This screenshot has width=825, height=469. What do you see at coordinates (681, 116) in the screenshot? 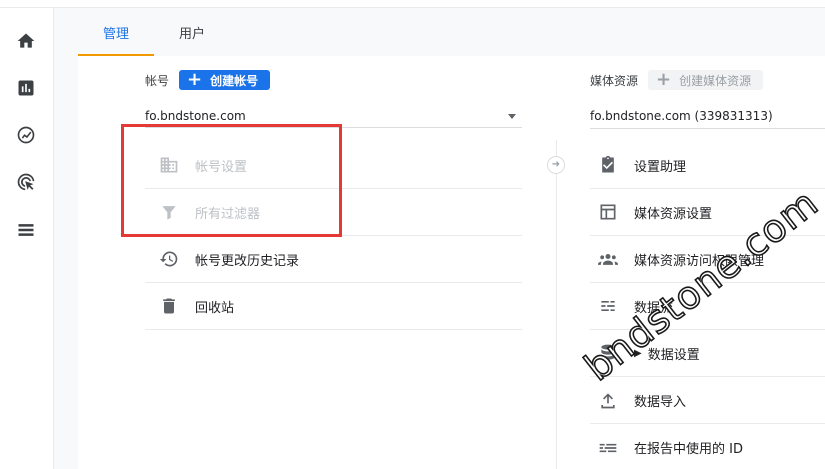
I see `property-selected: fo.bndstone.com (339831313)` at bounding box center [681, 116].